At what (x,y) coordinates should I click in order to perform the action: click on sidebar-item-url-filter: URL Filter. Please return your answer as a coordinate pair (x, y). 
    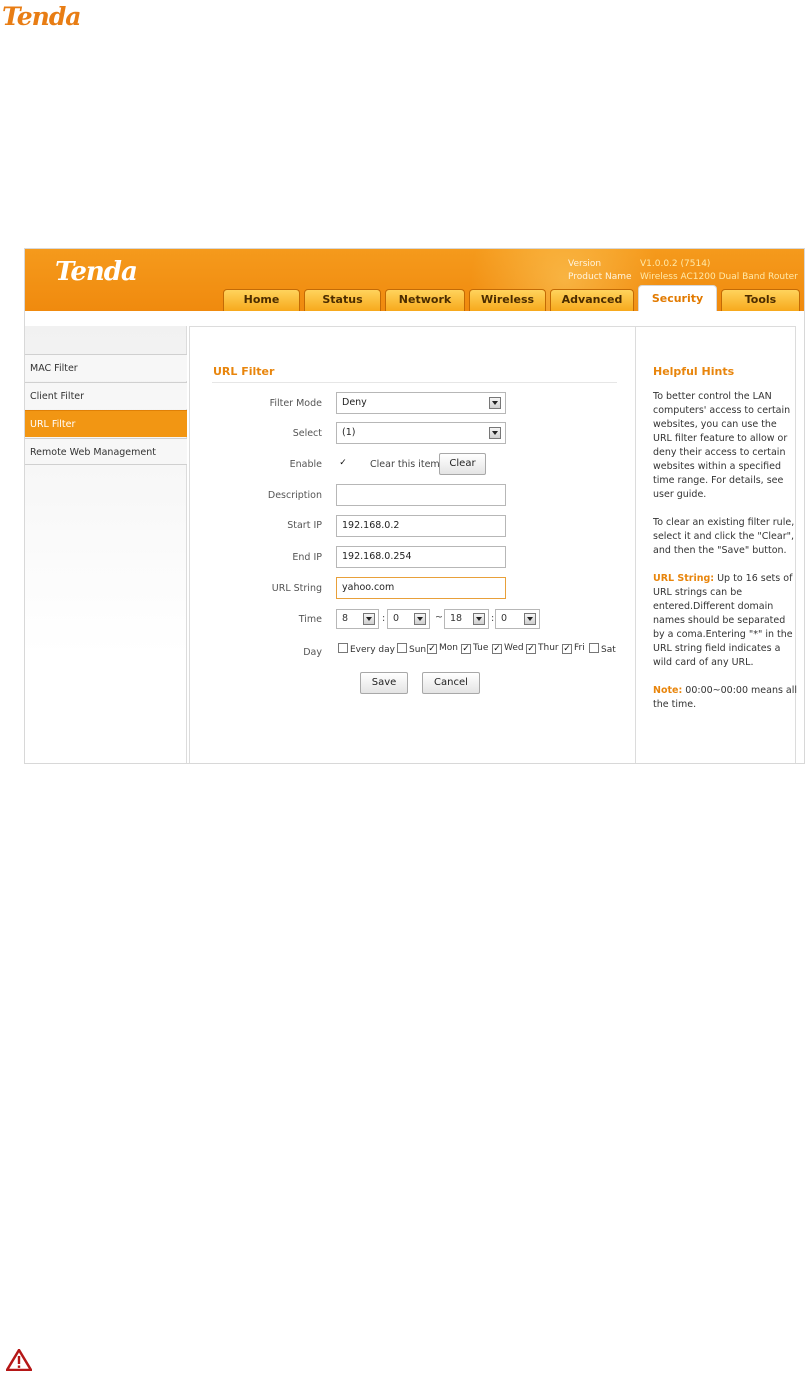
    Looking at the image, I should click on (106, 423).